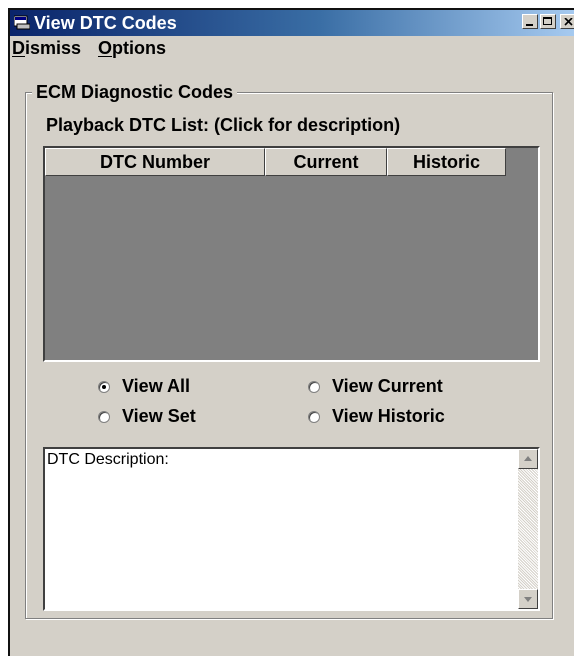  I want to click on radio-selected-icon, so click(104, 386).